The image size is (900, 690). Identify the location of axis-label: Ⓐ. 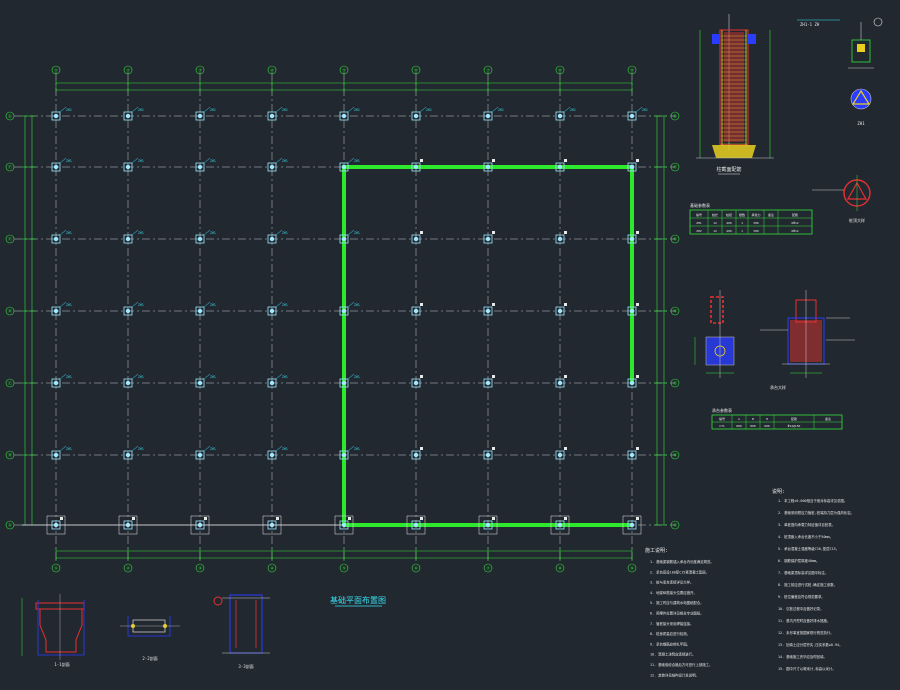
(675, 525).